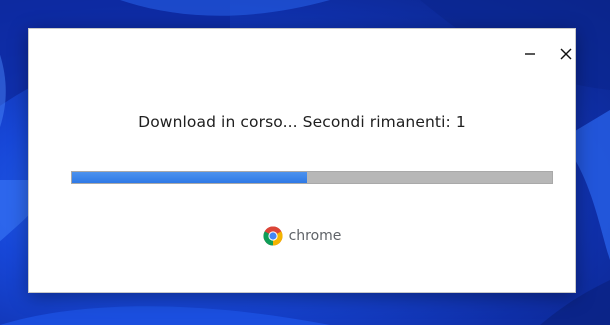 This screenshot has height=325, width=610. I want to click on close-button, so click(566, 54).